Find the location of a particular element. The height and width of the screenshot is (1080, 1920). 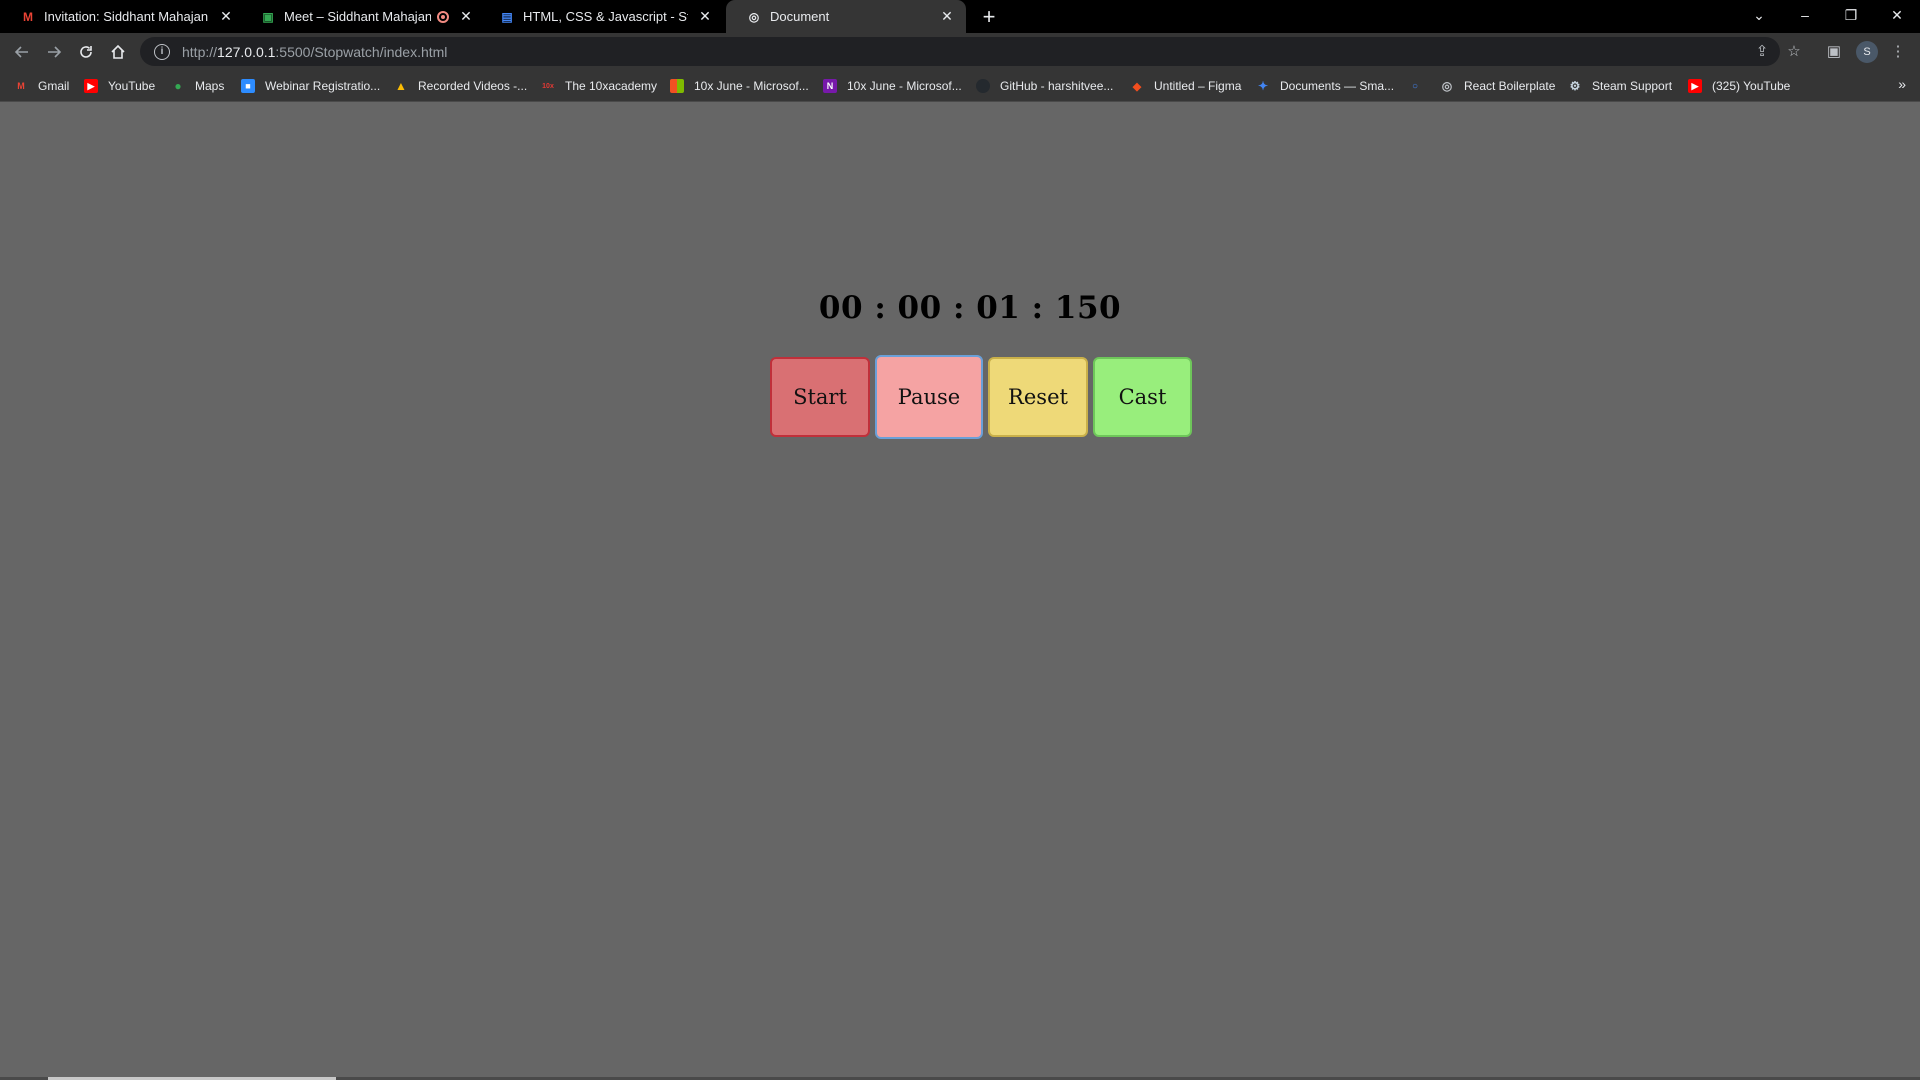

bookmark-figma: ◆ Untitled – Figma is located at coordinates (1186, 86).